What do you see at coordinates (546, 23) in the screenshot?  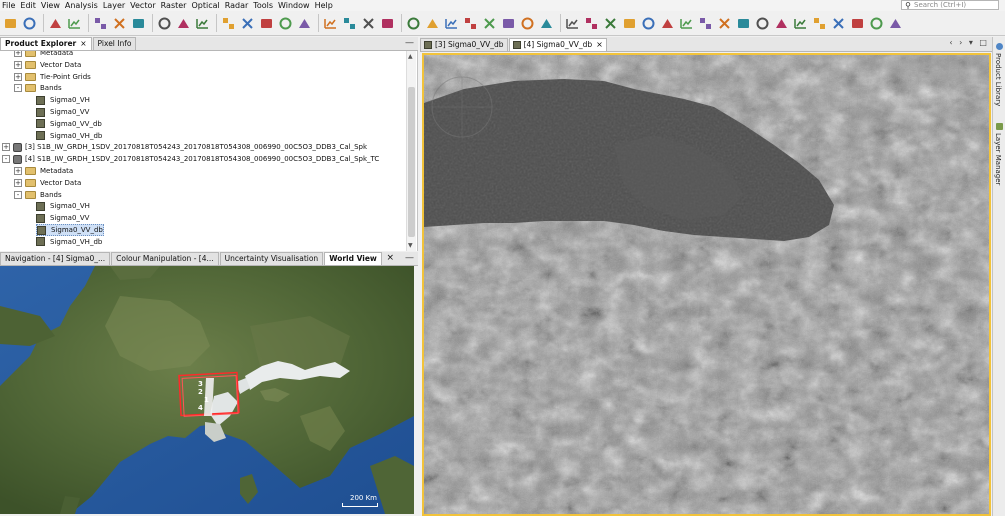 I see `matrix-icon` at bounding box center [546, 23].